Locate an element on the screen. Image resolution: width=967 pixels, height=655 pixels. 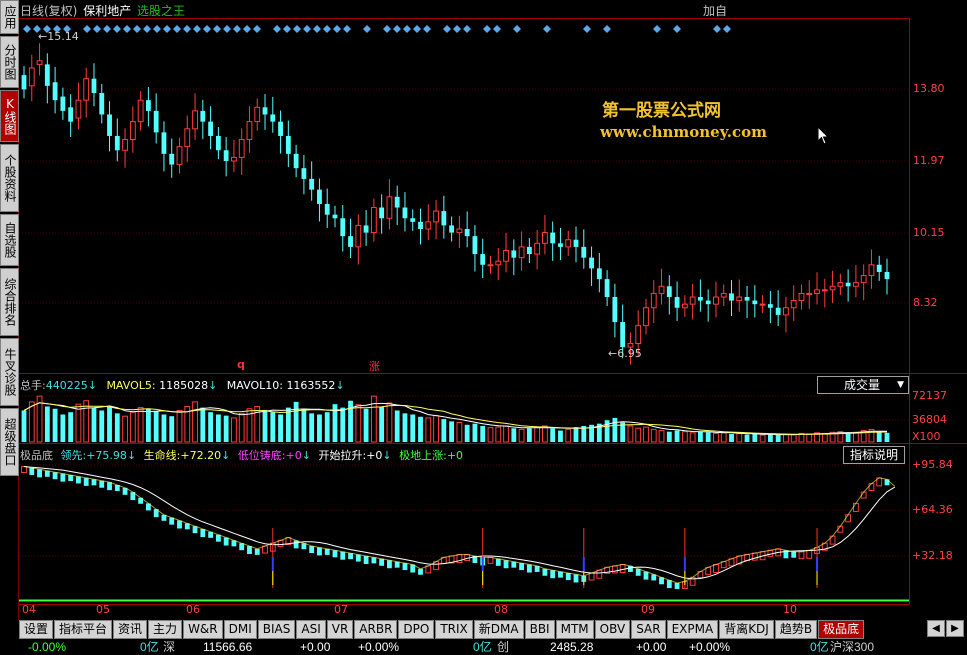
indicator-explain-button: 指标说明 is located at coordinates (874, 455).